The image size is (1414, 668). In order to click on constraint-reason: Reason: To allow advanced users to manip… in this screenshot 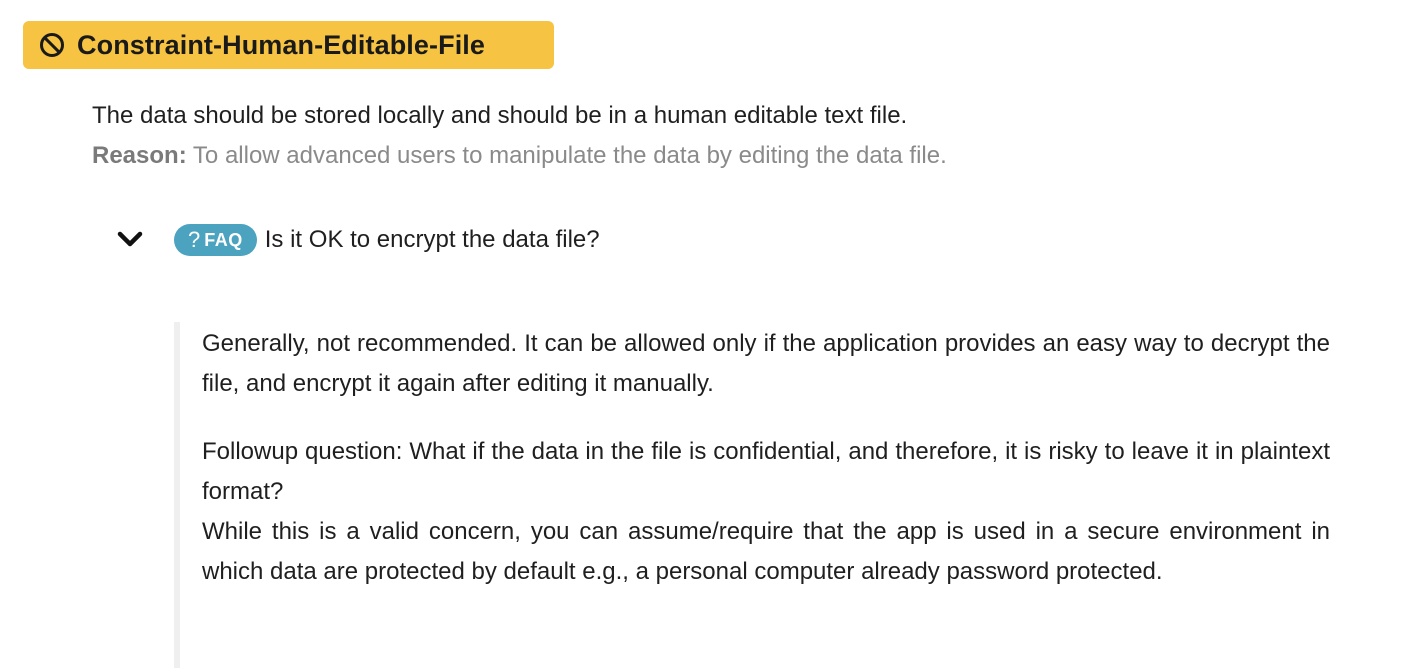, I will do `click(519, 156)`.